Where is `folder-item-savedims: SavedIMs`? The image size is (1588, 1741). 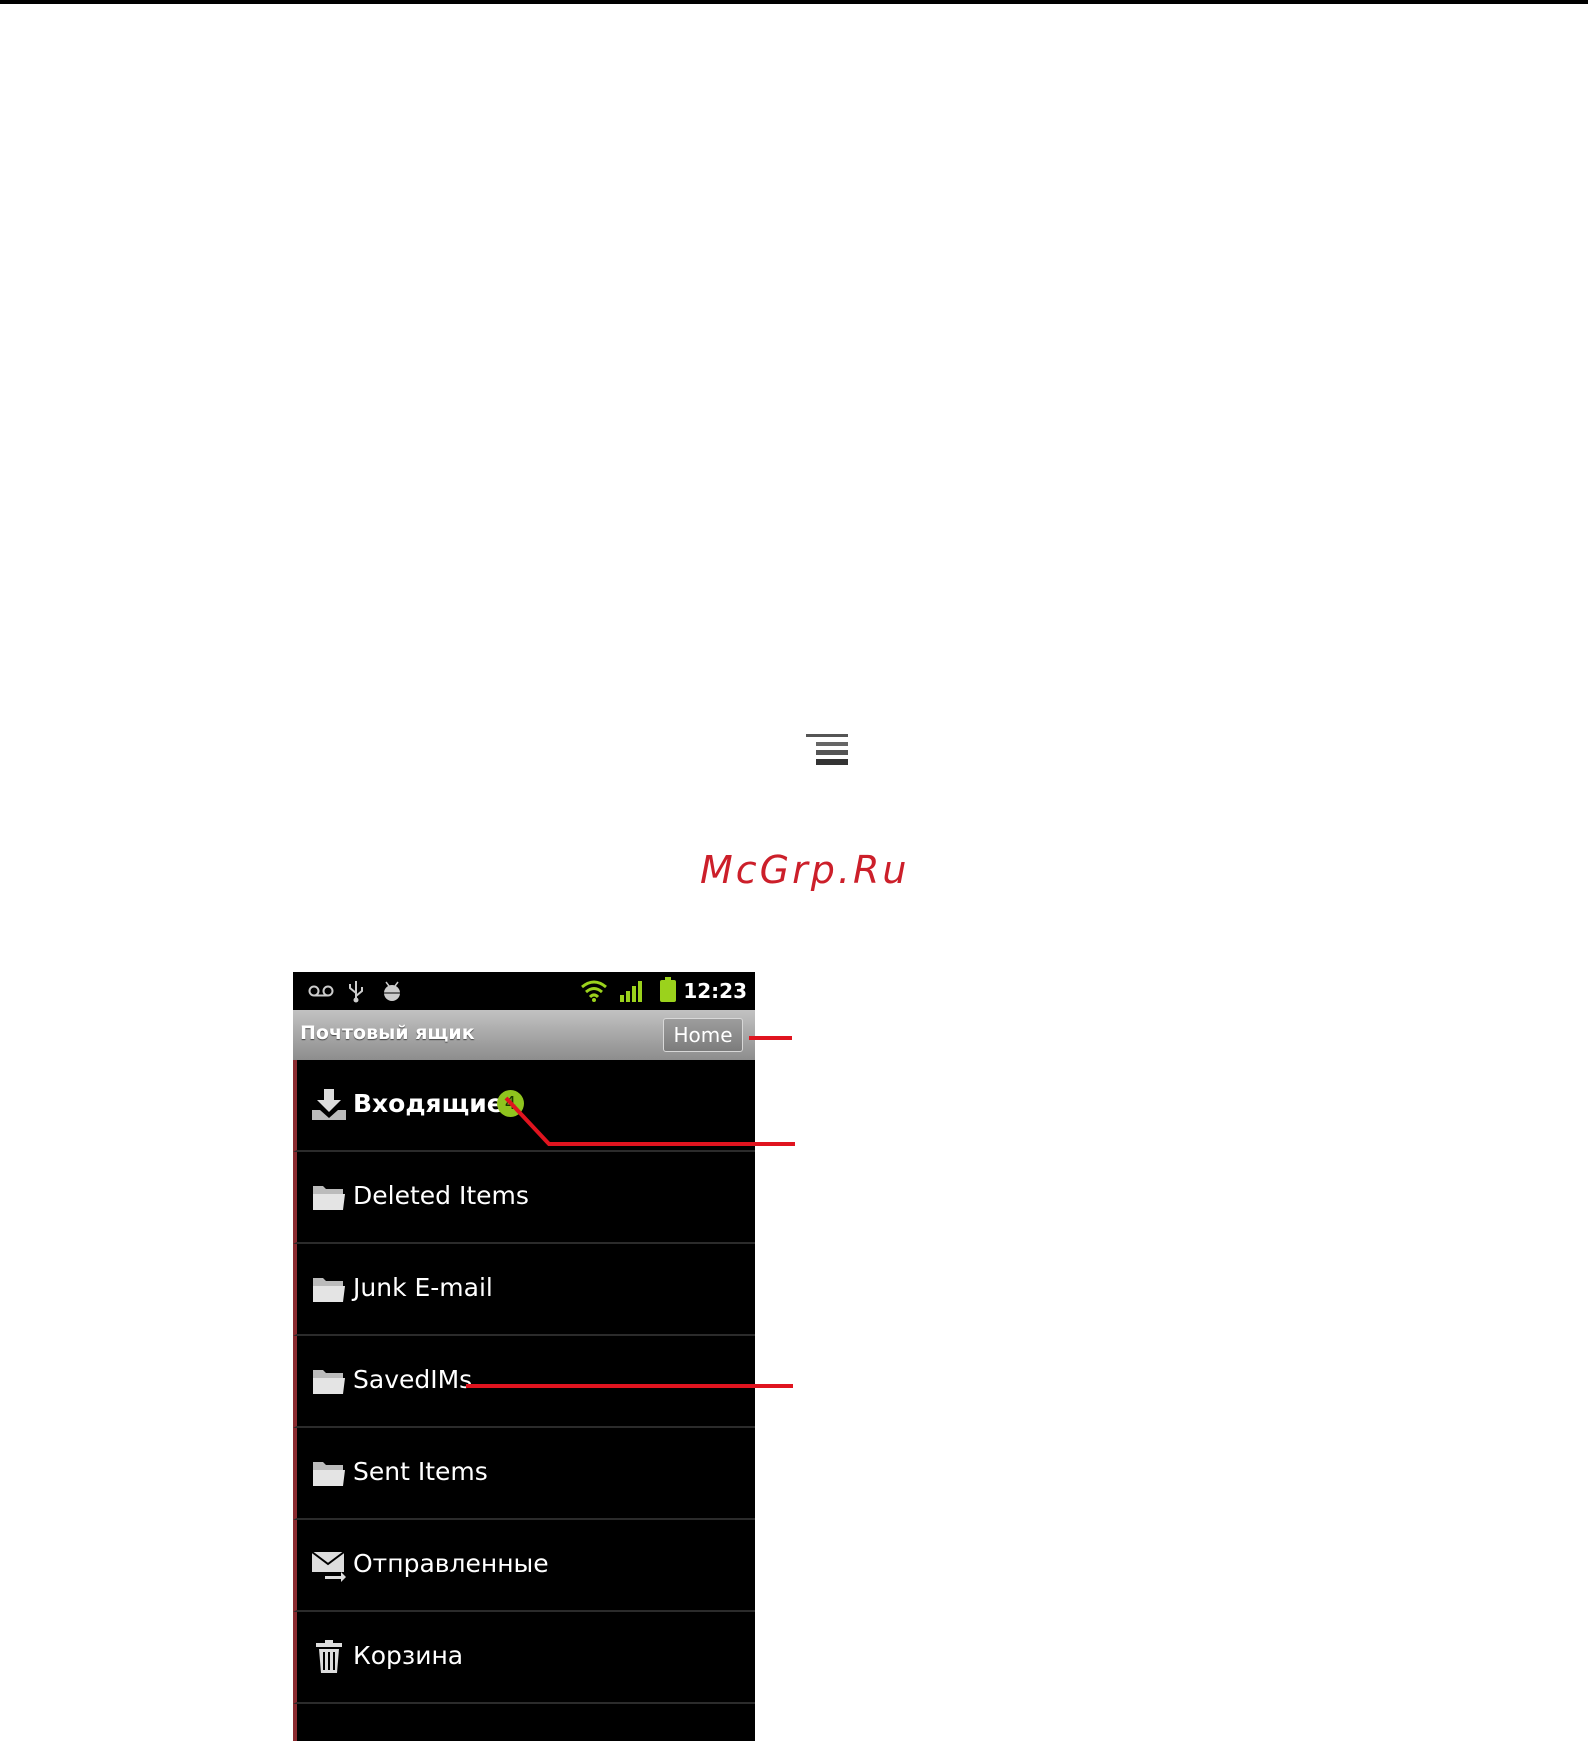
folder-item-savedims: SavedIMs is located at coordinates (524, 1382).